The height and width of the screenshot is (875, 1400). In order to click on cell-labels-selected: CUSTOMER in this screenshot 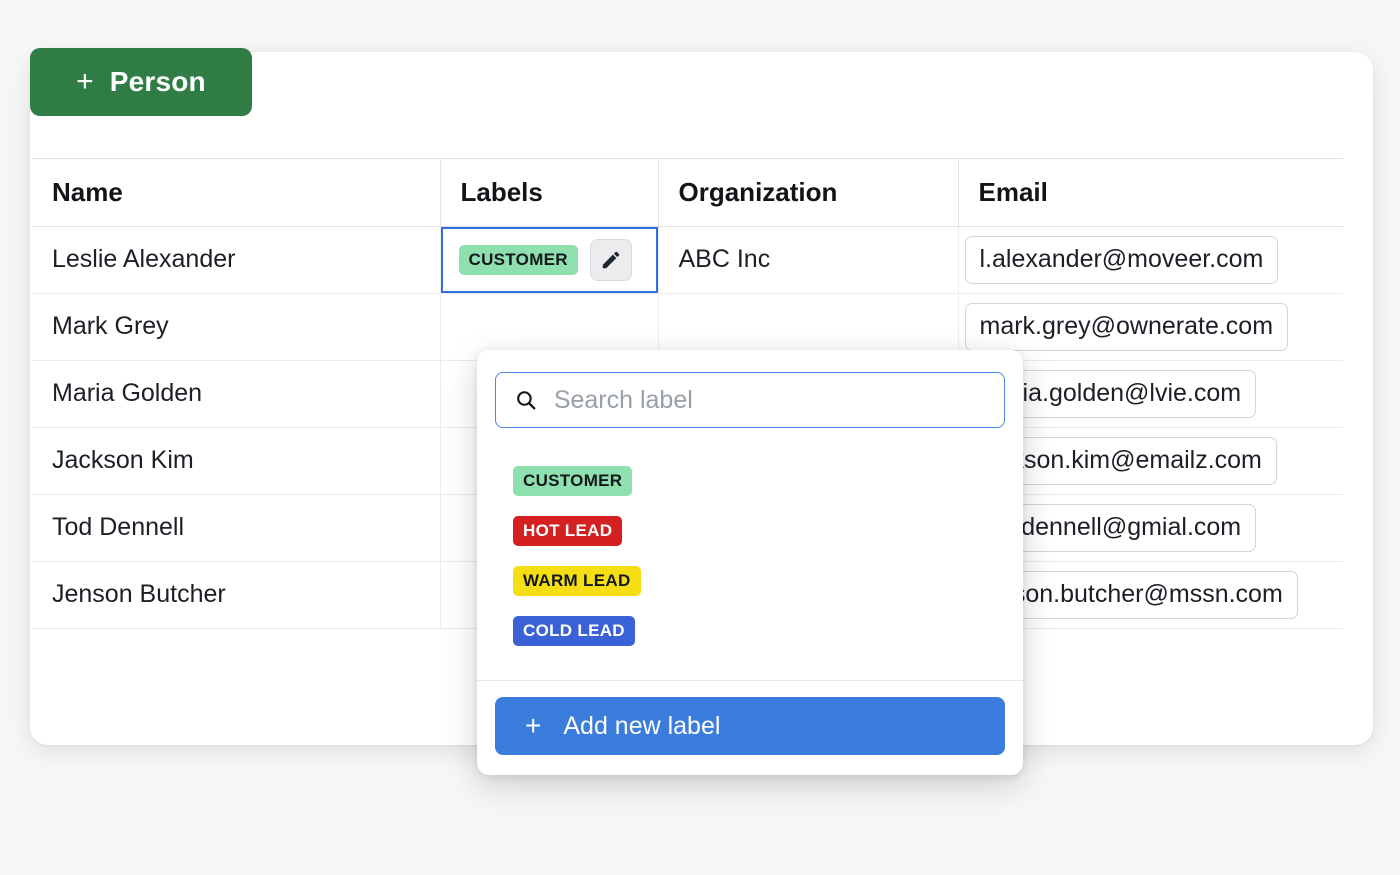, I will do `click(548, 260)`.